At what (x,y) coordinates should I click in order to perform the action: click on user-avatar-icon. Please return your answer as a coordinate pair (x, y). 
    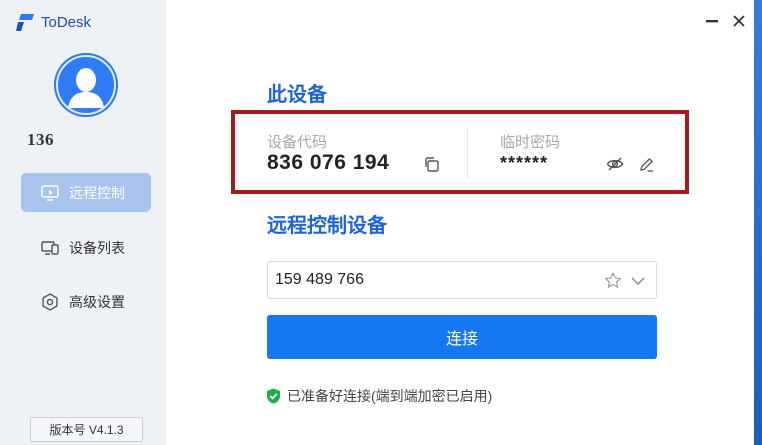
    Looking at the image, I should click on (86, 85).